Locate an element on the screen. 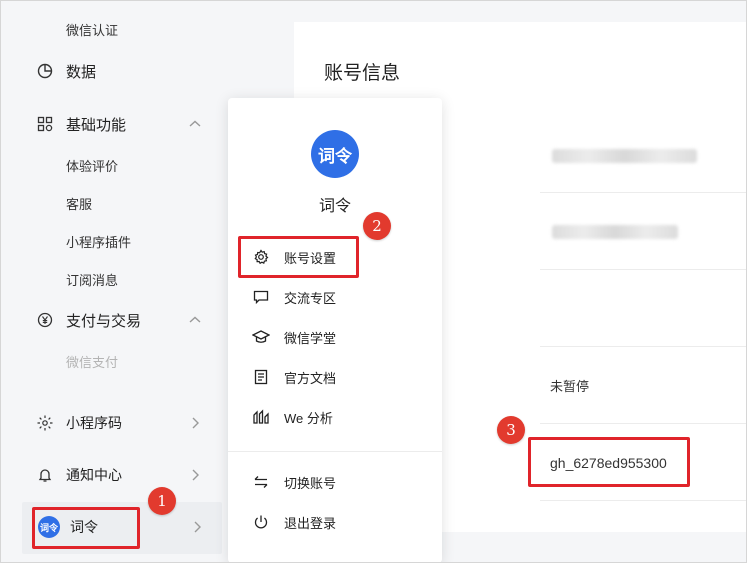 The width and height of the screenshot is (747, 563). sidebar-subitem-wxpay: 微信支付 is located at coordinates (92, 361).